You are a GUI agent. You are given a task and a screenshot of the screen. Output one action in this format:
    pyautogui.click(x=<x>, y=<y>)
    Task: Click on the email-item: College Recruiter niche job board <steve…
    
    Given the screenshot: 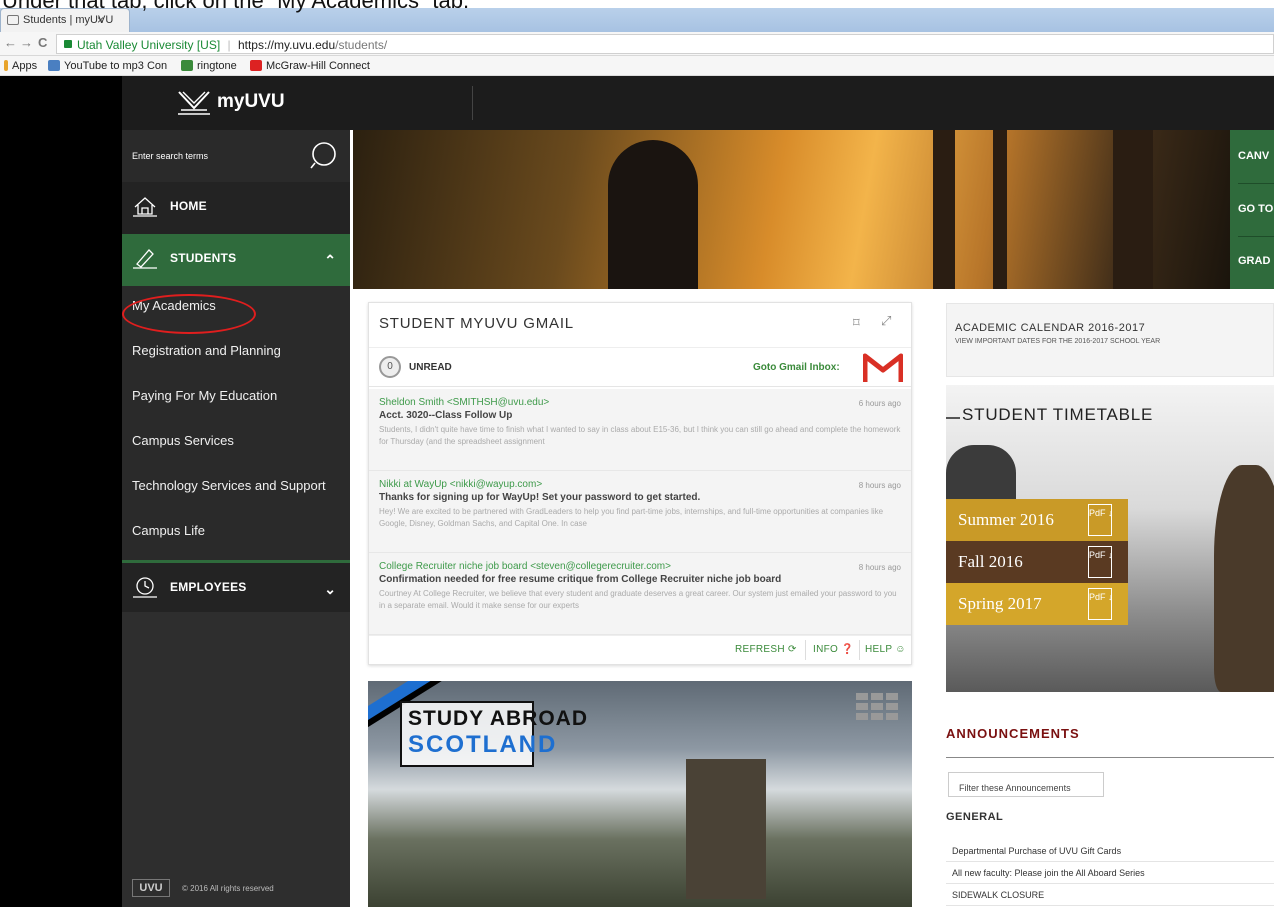 What is the action you would take?
    pyautogui.click(x=640, y=594)
    